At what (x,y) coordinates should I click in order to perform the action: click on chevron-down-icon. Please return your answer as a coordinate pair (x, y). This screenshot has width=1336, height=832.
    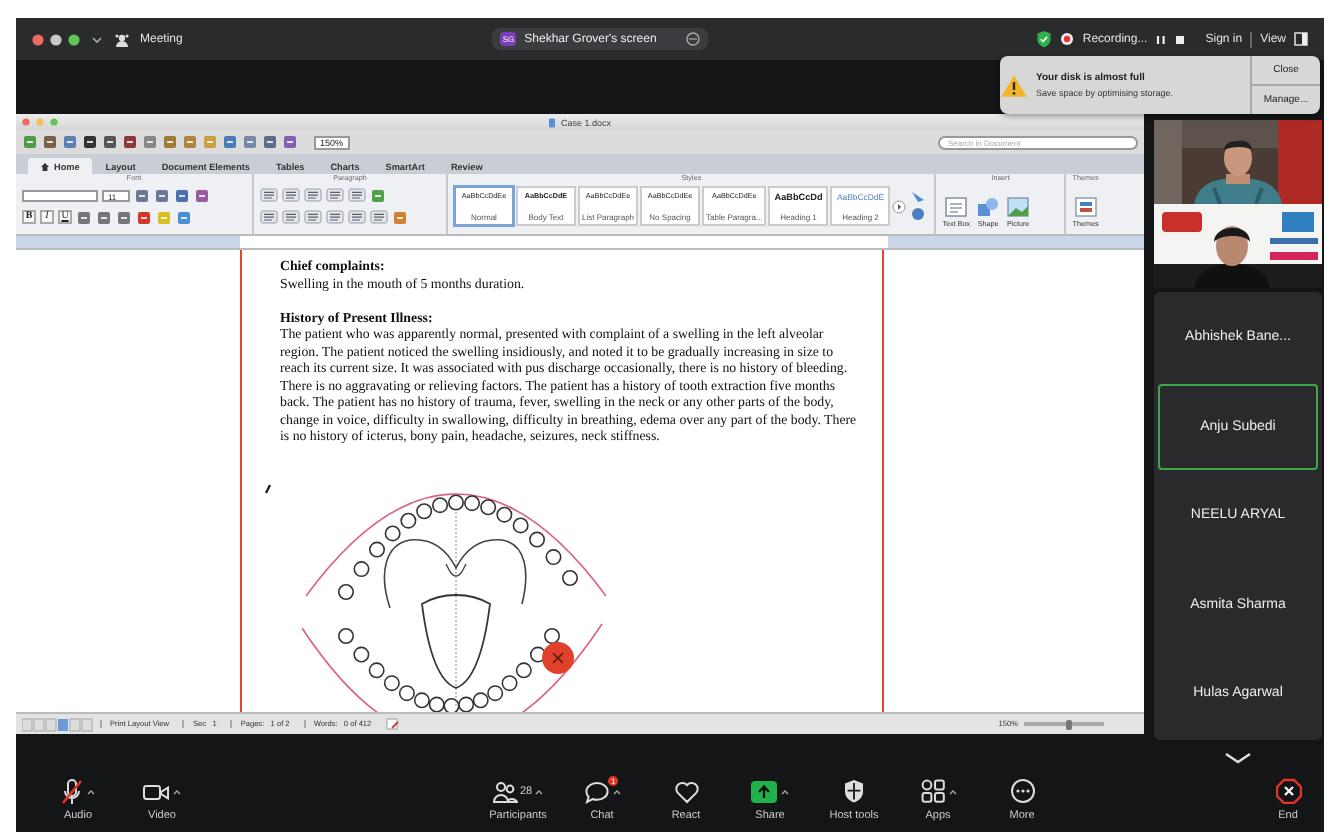
    Looking at the image, I should click on (1238, 758).